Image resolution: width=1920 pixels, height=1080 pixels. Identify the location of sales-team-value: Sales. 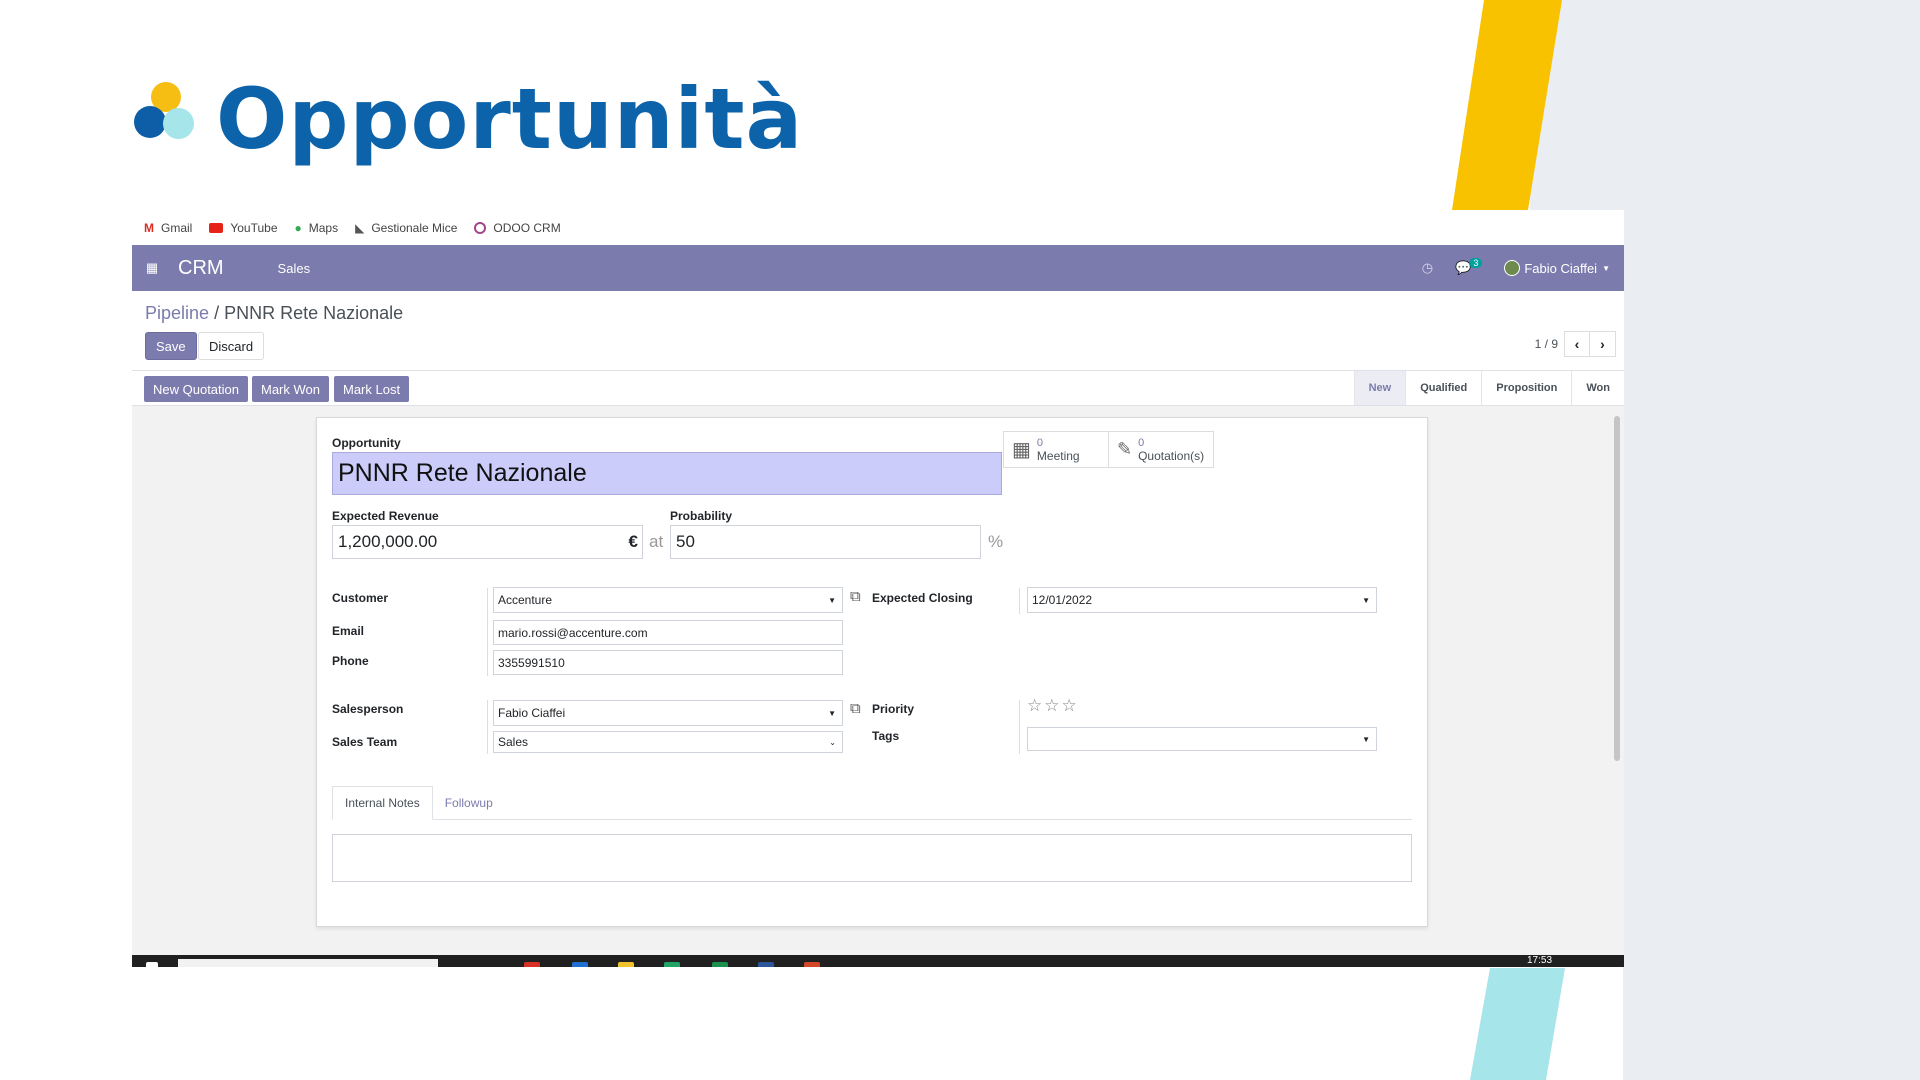
(513, 742).